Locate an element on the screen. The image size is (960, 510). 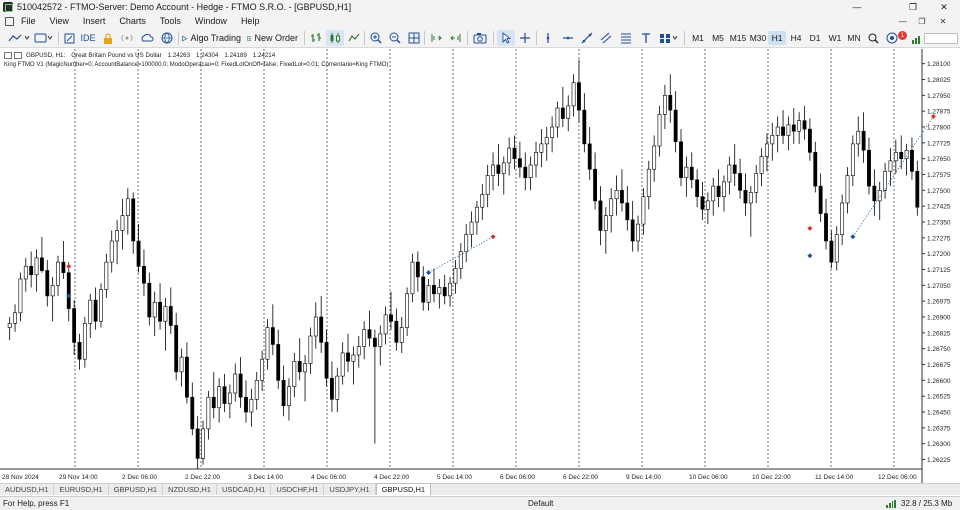
crosshair-icon is located at coordinates (525, 38).